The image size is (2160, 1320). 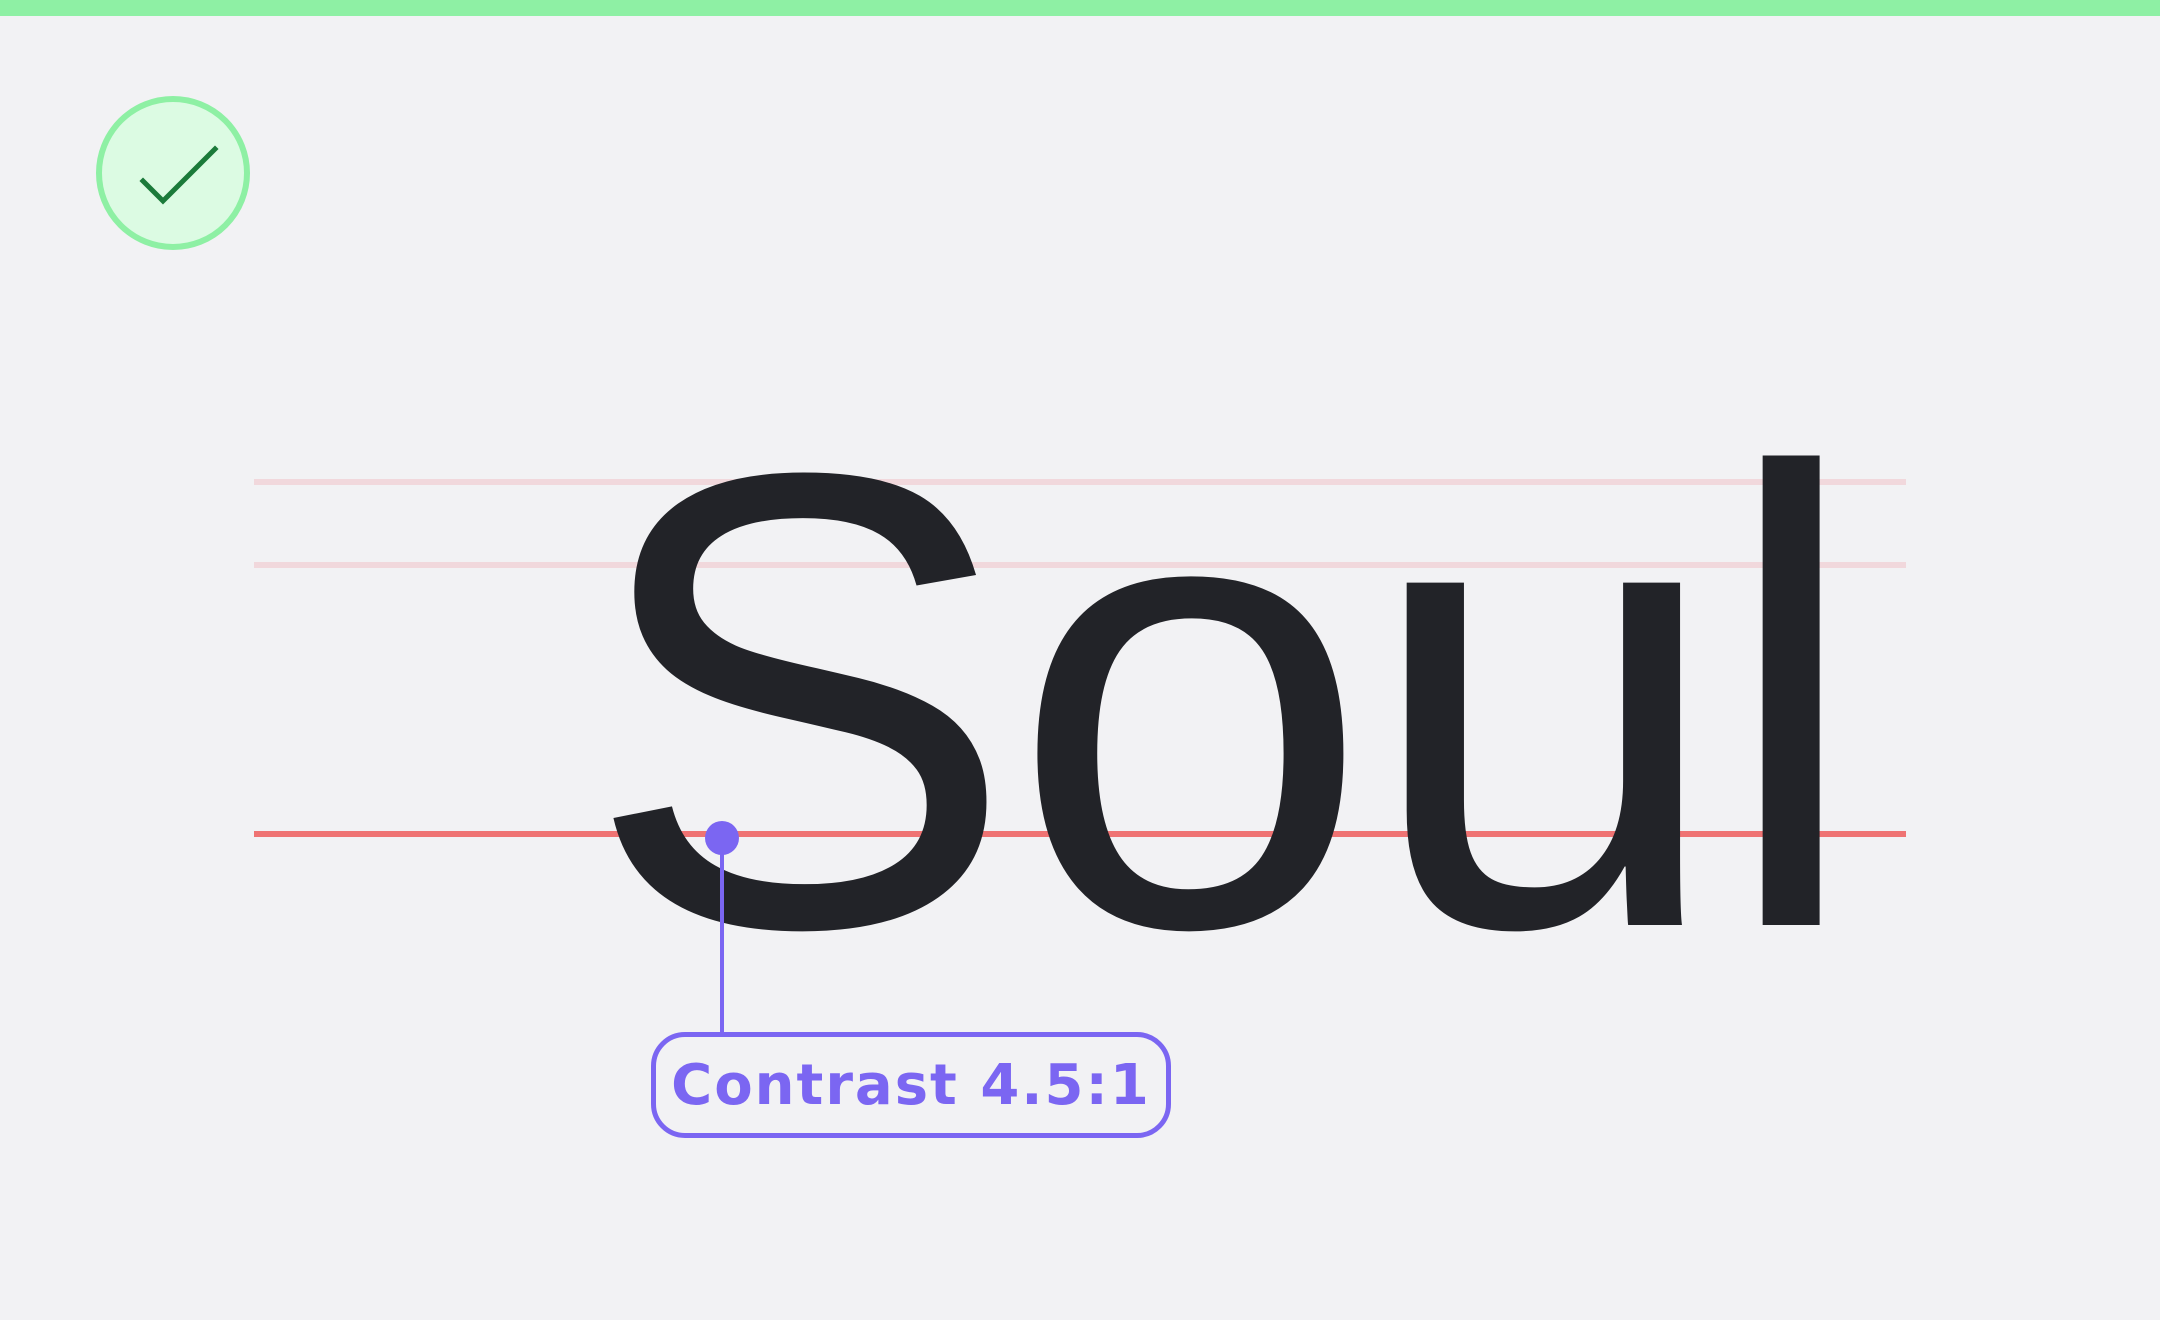 I want to click on checkmark-icon, so click(x=179, y=175).